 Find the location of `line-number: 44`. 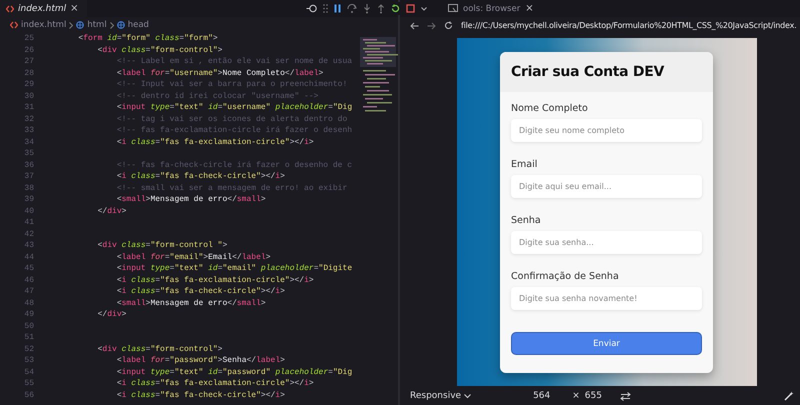

line-number: 44 is located at coordinates (28, 258).